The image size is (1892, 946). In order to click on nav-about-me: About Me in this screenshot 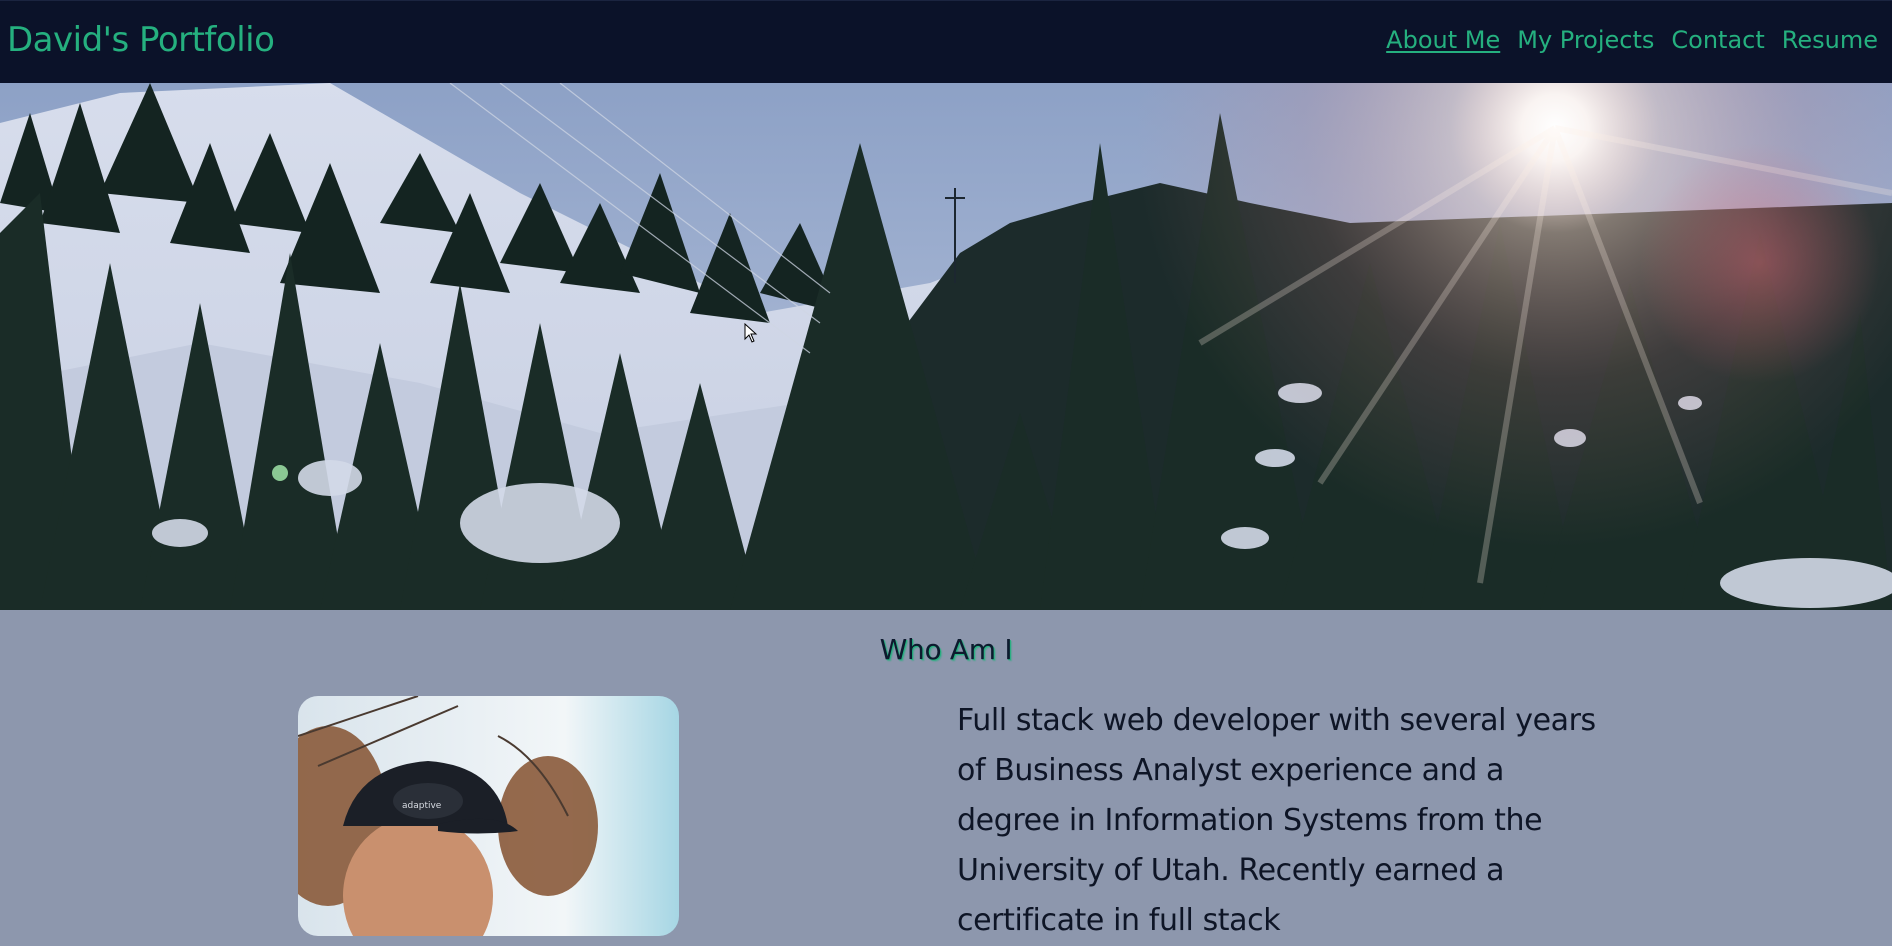, I will do `click(1443, 40)`.